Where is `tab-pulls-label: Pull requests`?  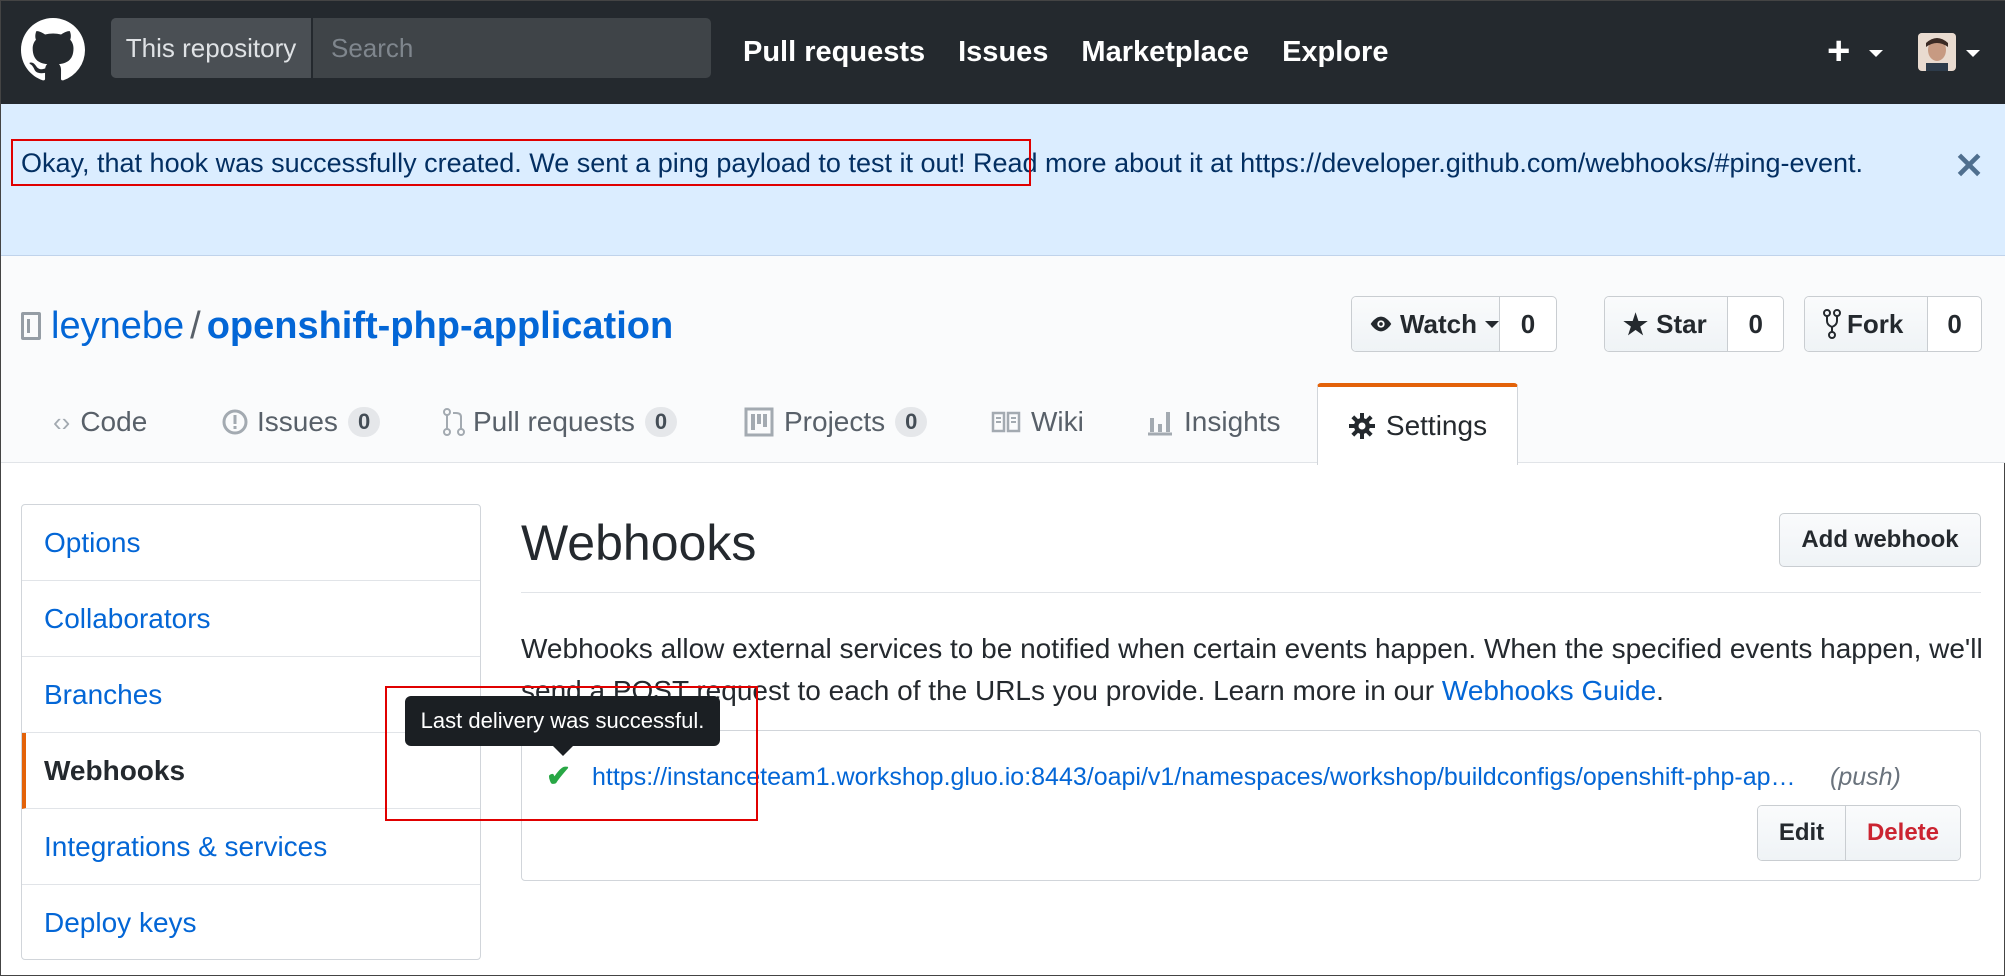
tab-pulls-label: Pull requests is located at coordinates (554, 421).